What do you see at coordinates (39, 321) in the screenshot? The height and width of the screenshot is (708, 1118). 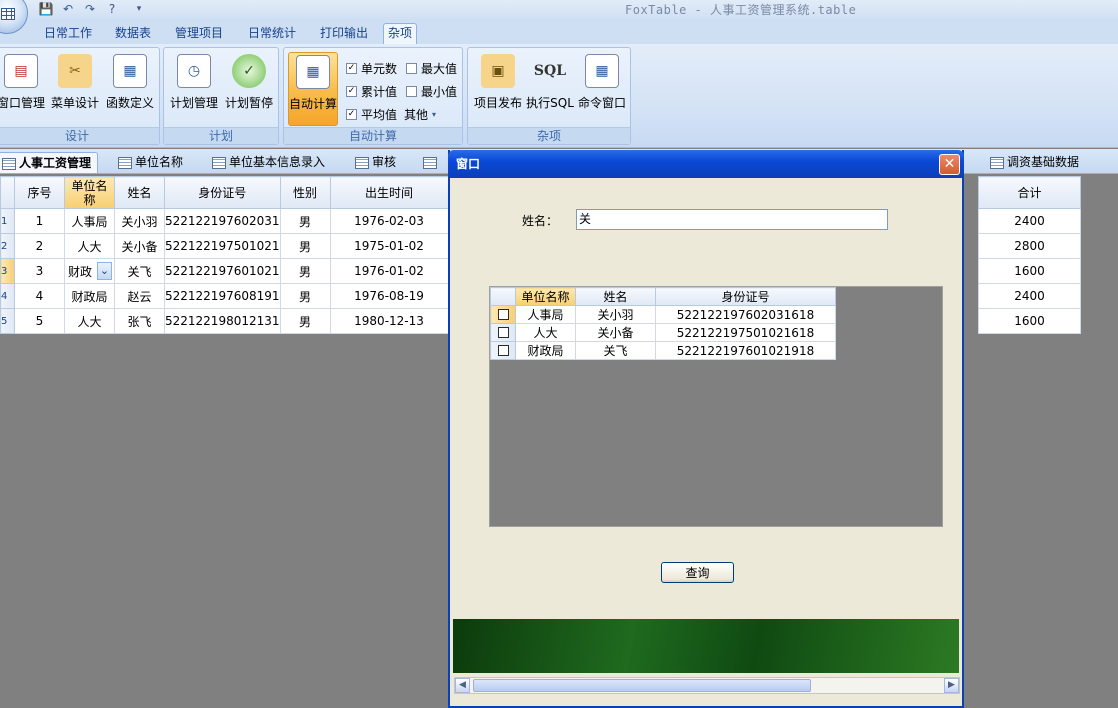 I see `cell-seq: 5` at bounding box center [39, 321].